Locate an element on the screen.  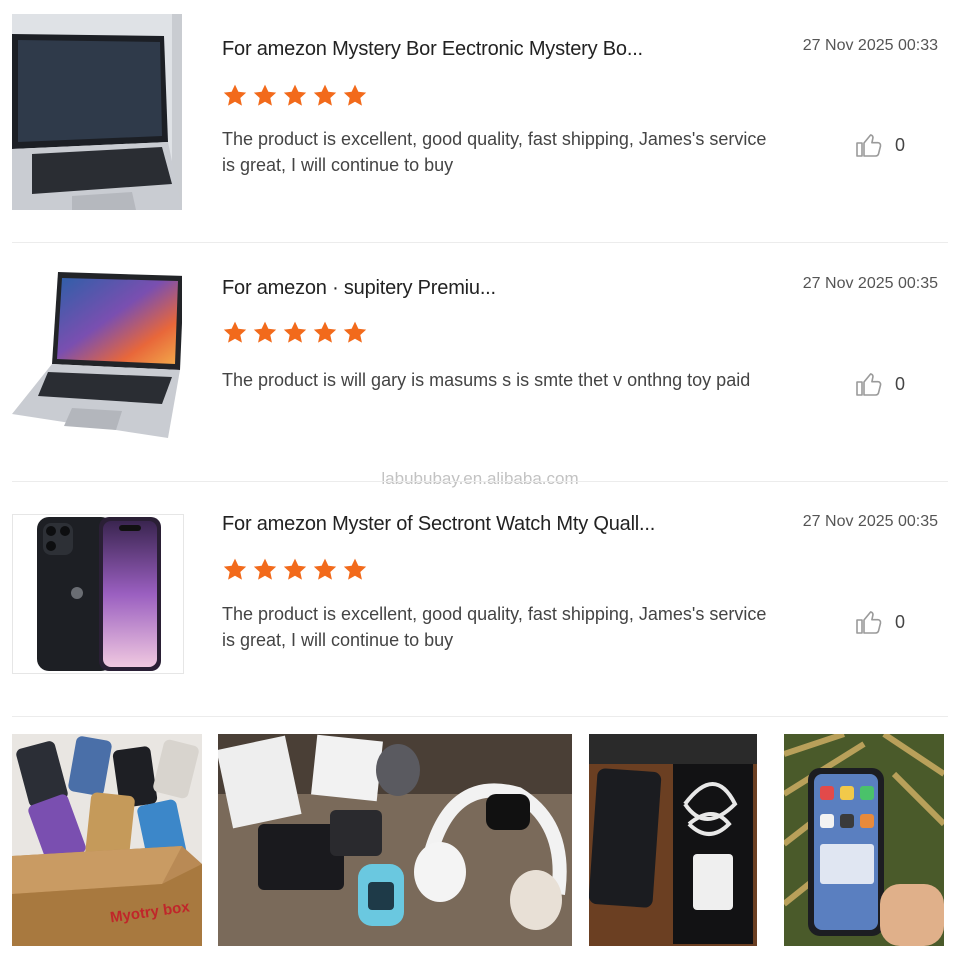
electronics-assortment-image is located at coordinates (395, 840).